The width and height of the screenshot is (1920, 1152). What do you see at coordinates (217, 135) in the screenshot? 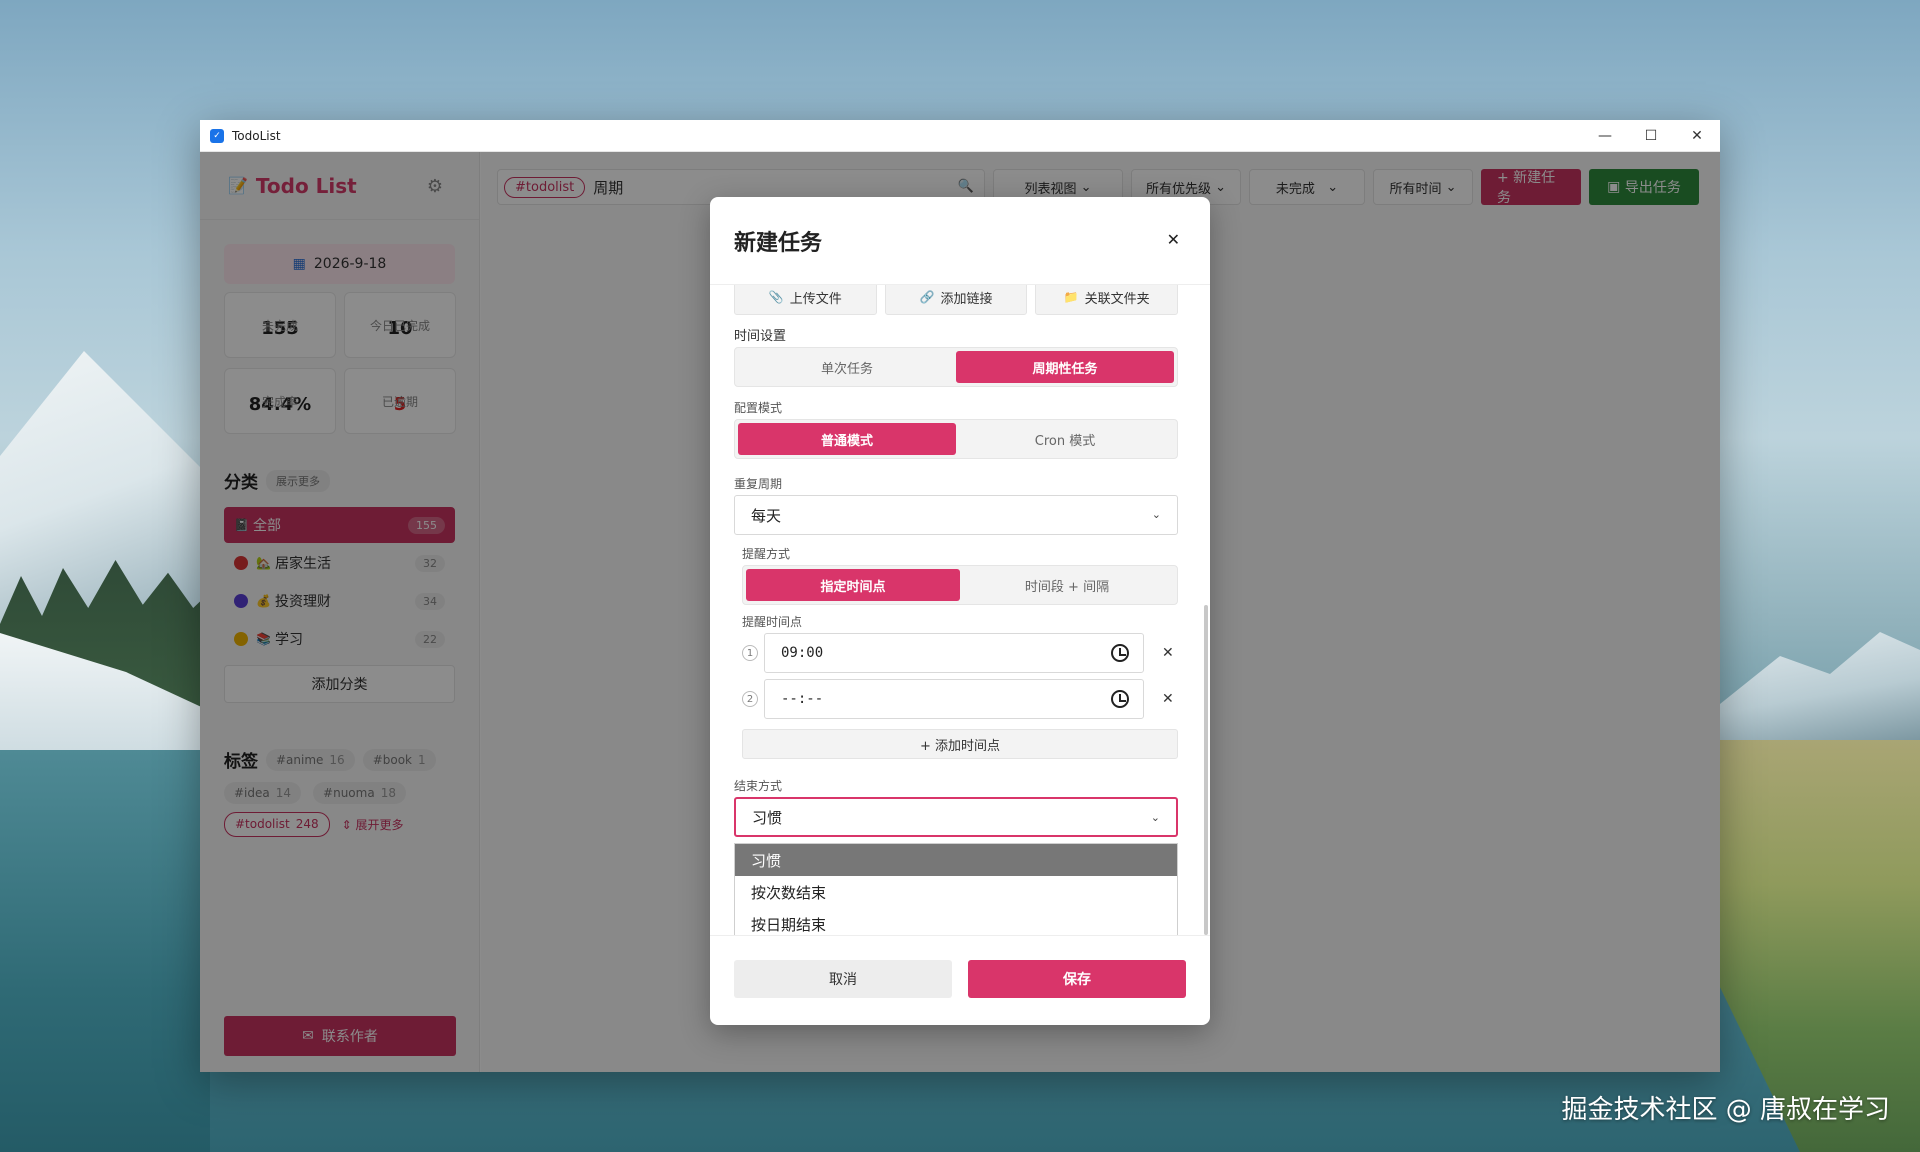
I see `app-icon: ✓` at bounding box center [217, 135].